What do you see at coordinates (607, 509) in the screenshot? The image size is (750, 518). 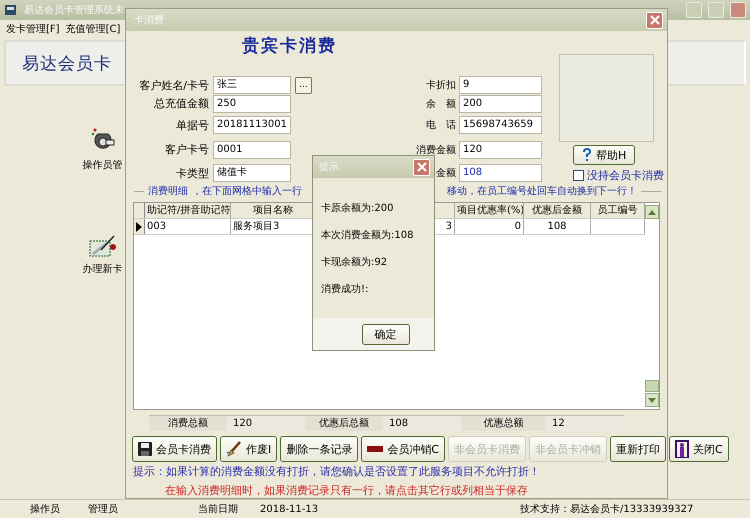 I see `status-text: 技术支持：易达会员卡/13333939327` at bounding box center [607, 509].